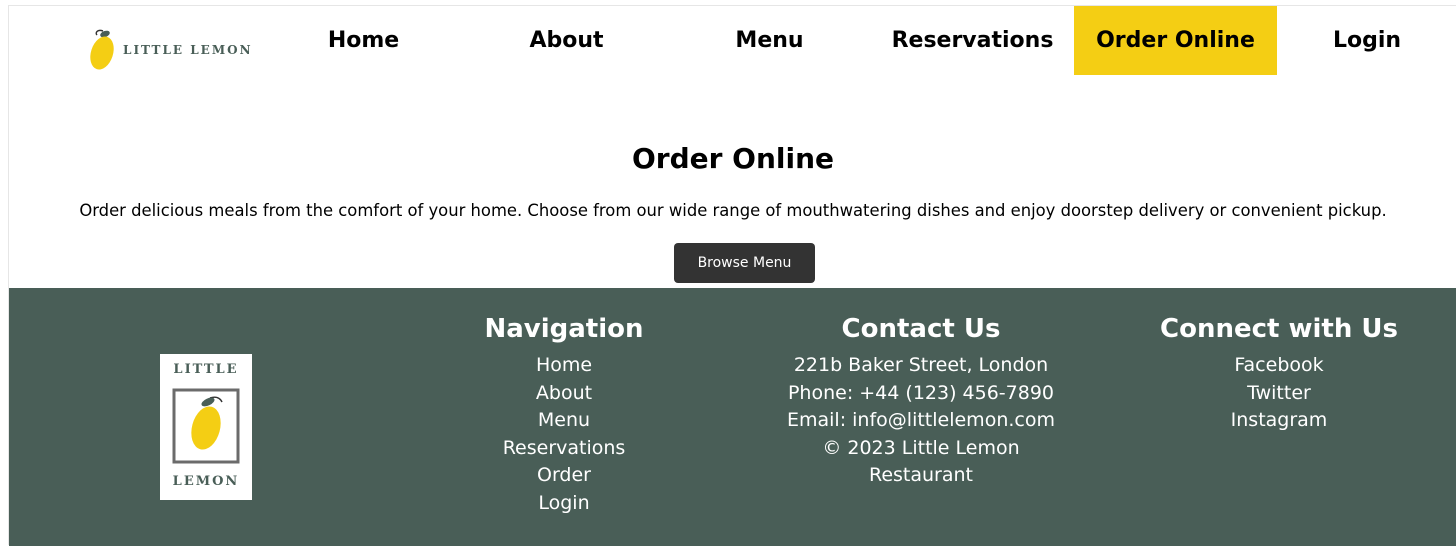 This screenshot has width=1456, height=548. I want to click on nav-home: Home, so click(363, 40).